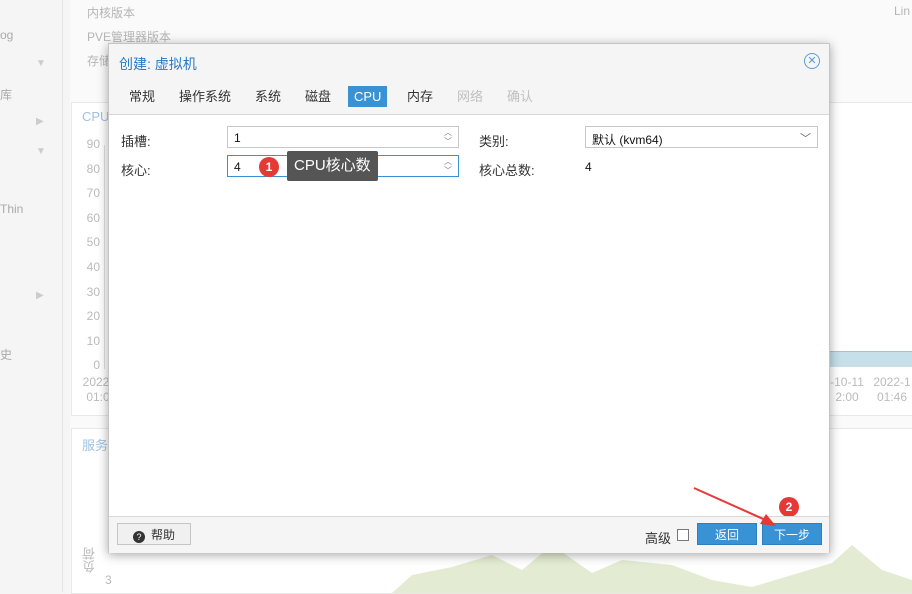 The height and width of the screenshot is (594, 912). I want to click on cpu-type-select: 默认 (kvm64) ﹀, so click(701, 137).